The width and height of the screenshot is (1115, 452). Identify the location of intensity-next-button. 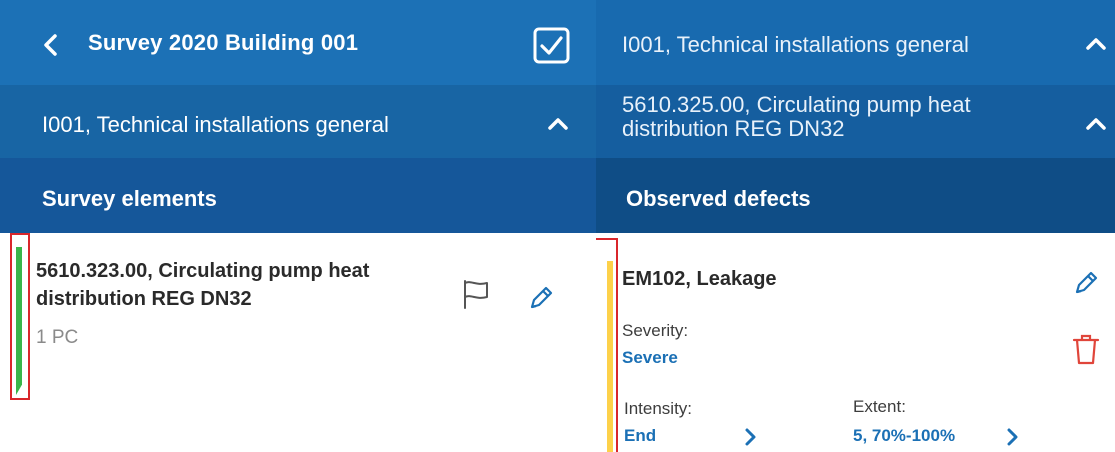
(750, 437).